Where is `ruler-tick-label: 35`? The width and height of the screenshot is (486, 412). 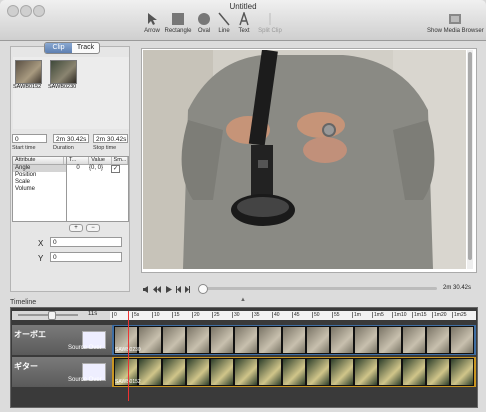
ruler-tick-label: 35 is located at coordinates (256, 315).